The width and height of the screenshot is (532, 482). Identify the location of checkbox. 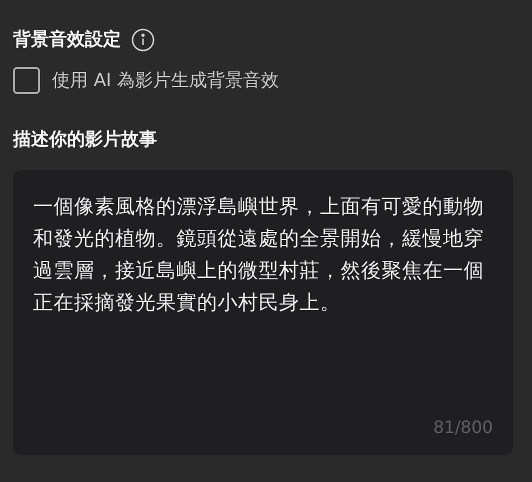
(26, 80).